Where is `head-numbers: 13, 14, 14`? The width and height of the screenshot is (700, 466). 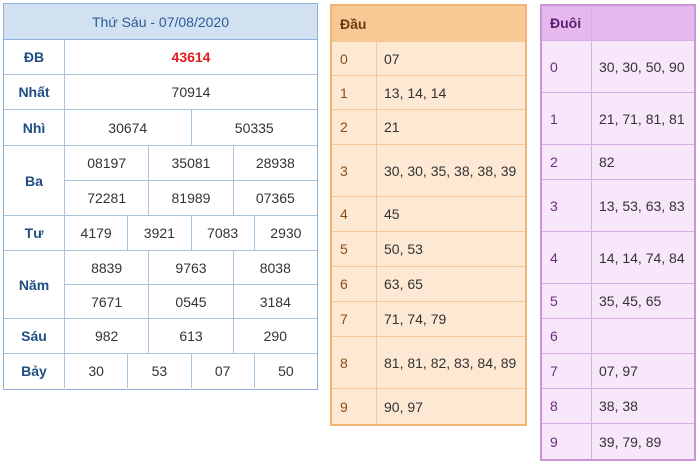
head-numbers: 13, 14, 14 is located at coordinates (415, 92).